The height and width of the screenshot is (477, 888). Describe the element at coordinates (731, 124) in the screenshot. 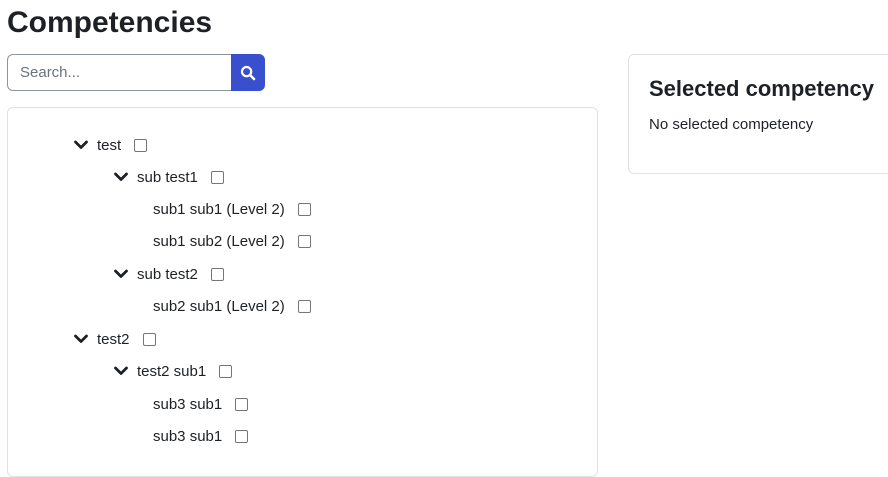

I see `no-selection-message: No selected competency` at that location.